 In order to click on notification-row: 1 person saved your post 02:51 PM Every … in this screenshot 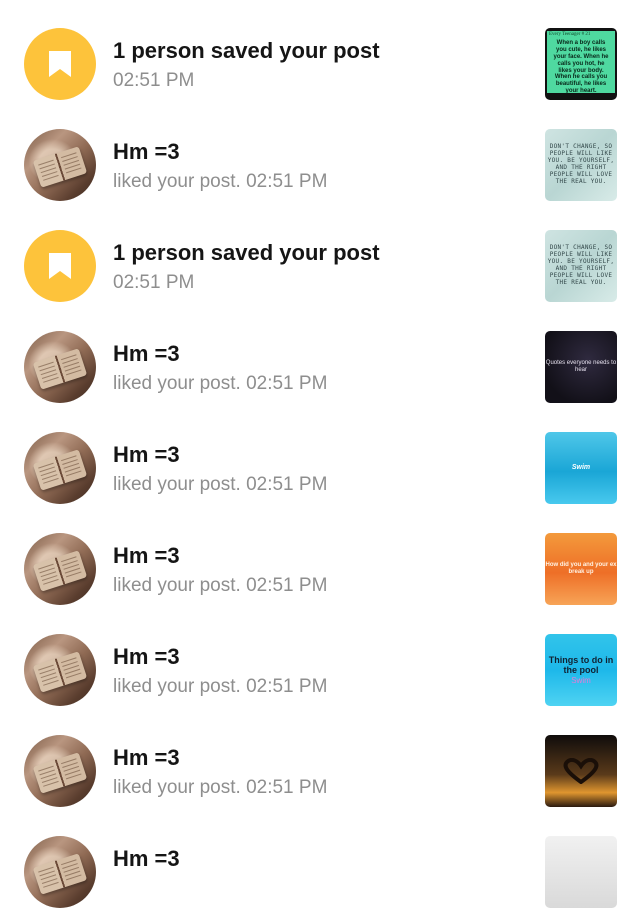, I will do `click(320, 50)`.